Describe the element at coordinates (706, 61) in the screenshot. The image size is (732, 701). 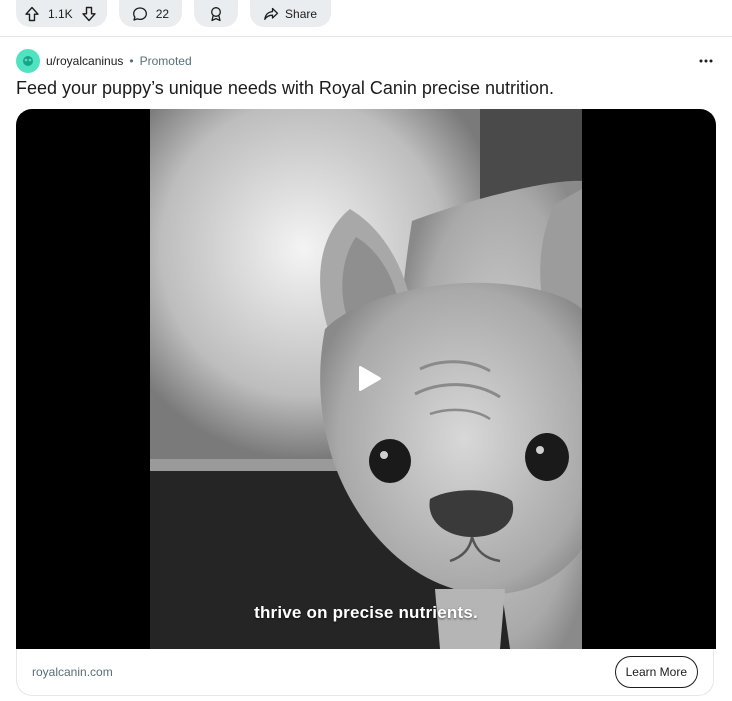
I see `more-options-icon` at that location.